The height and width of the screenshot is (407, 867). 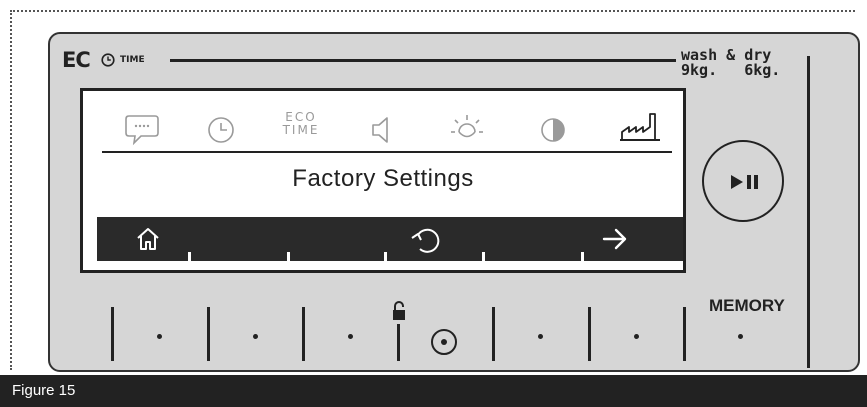 What do you see at coordinates (740, 336) in the screenshot?
I see `memory-button` at bounding box center [740, 336].